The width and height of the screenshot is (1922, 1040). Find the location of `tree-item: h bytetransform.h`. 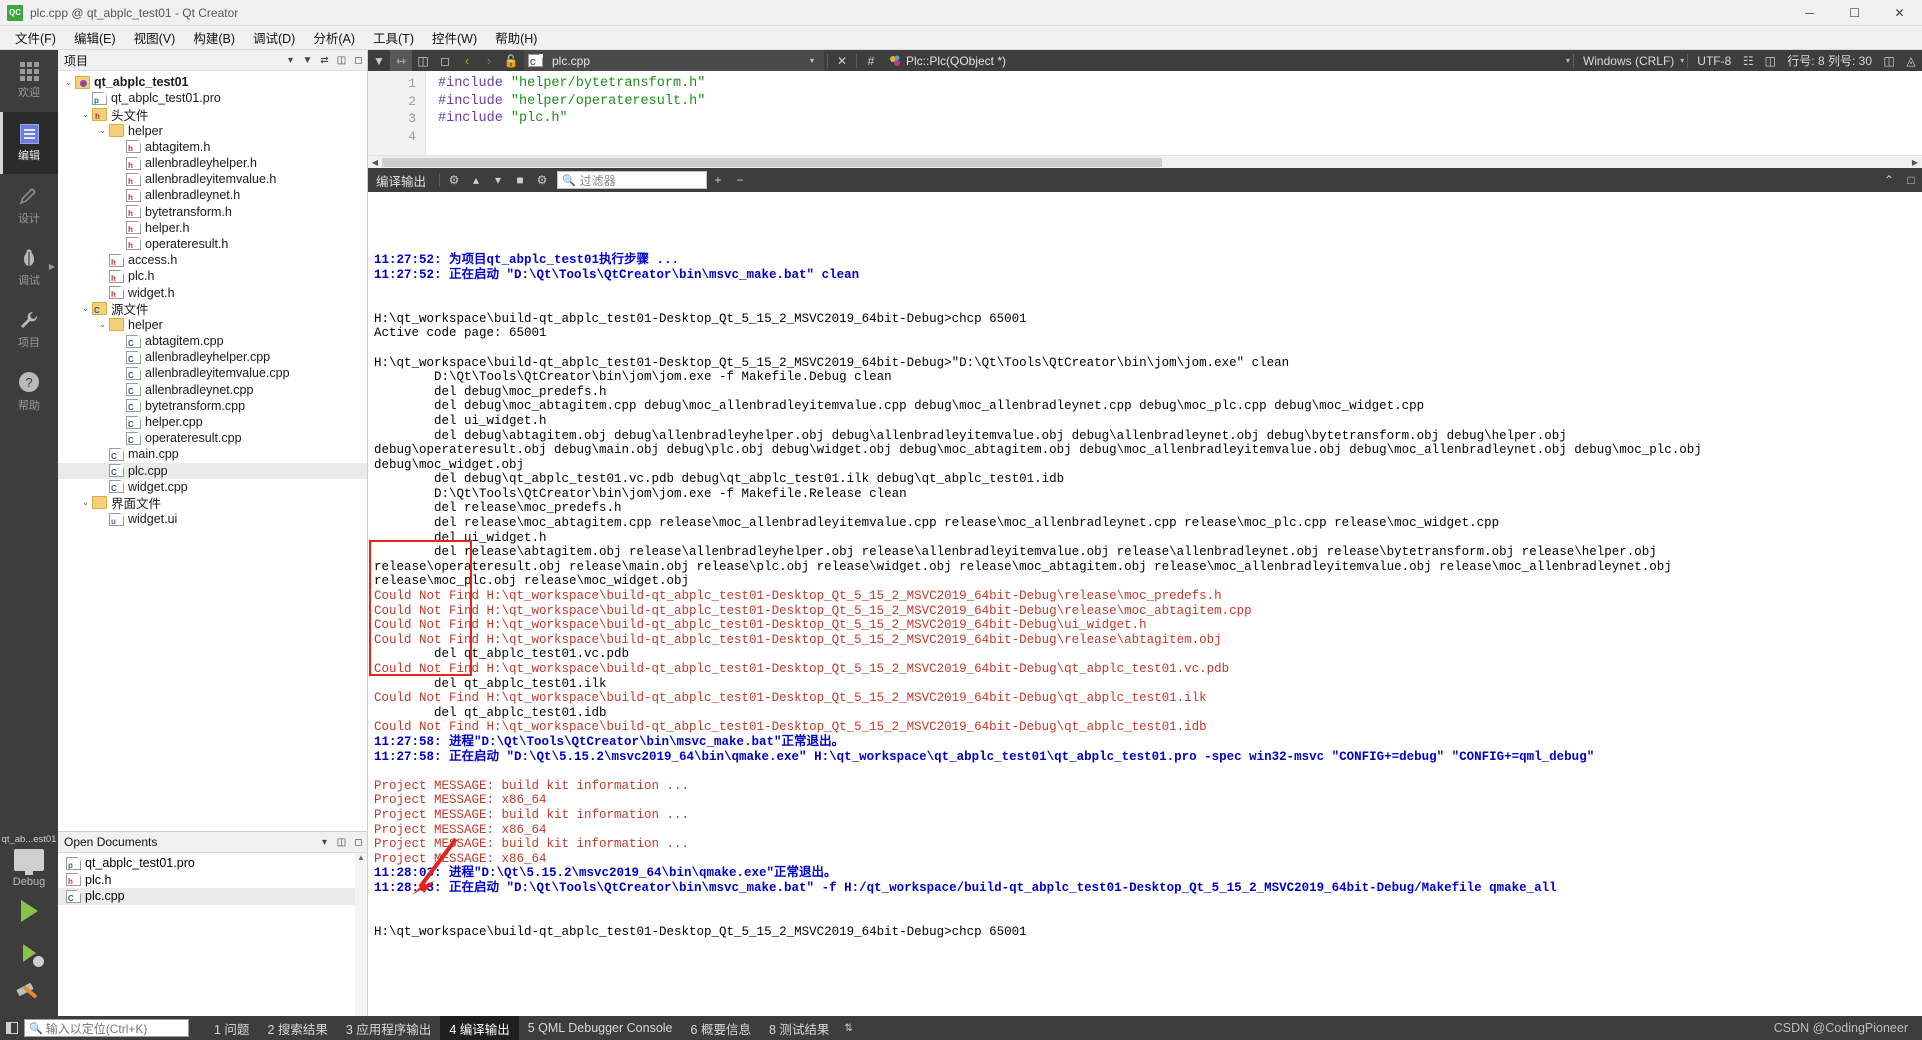

tree-item: h bytetransform.h is located at coordinates (212, 212).